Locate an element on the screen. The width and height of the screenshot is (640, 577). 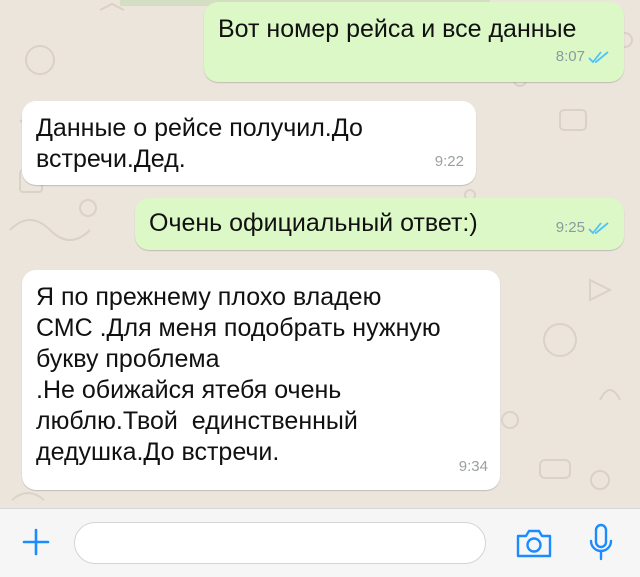
message-input is located at coordinates (280, 543).